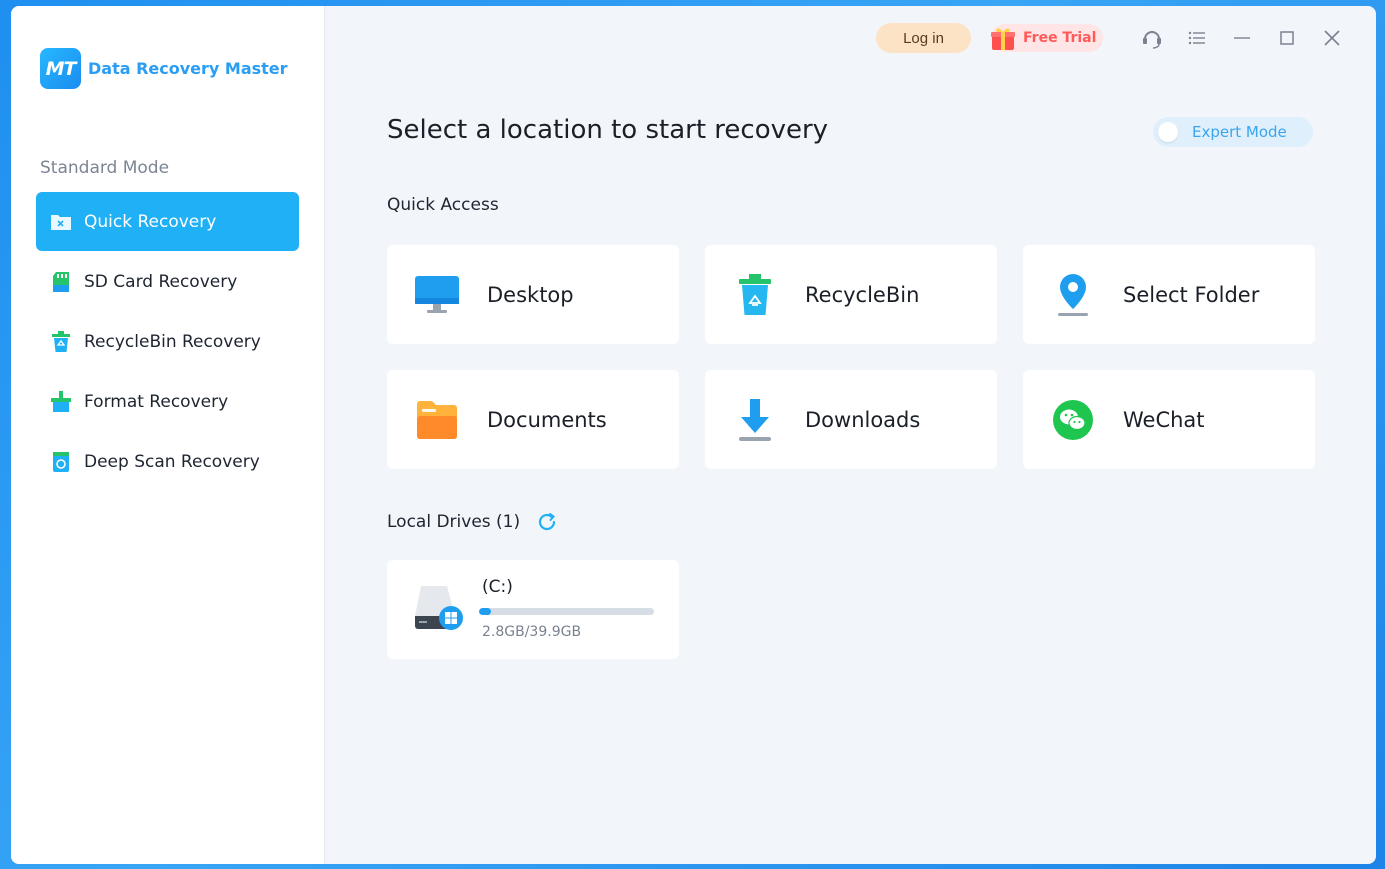  I want to click on download-icon, so click(755, 420).